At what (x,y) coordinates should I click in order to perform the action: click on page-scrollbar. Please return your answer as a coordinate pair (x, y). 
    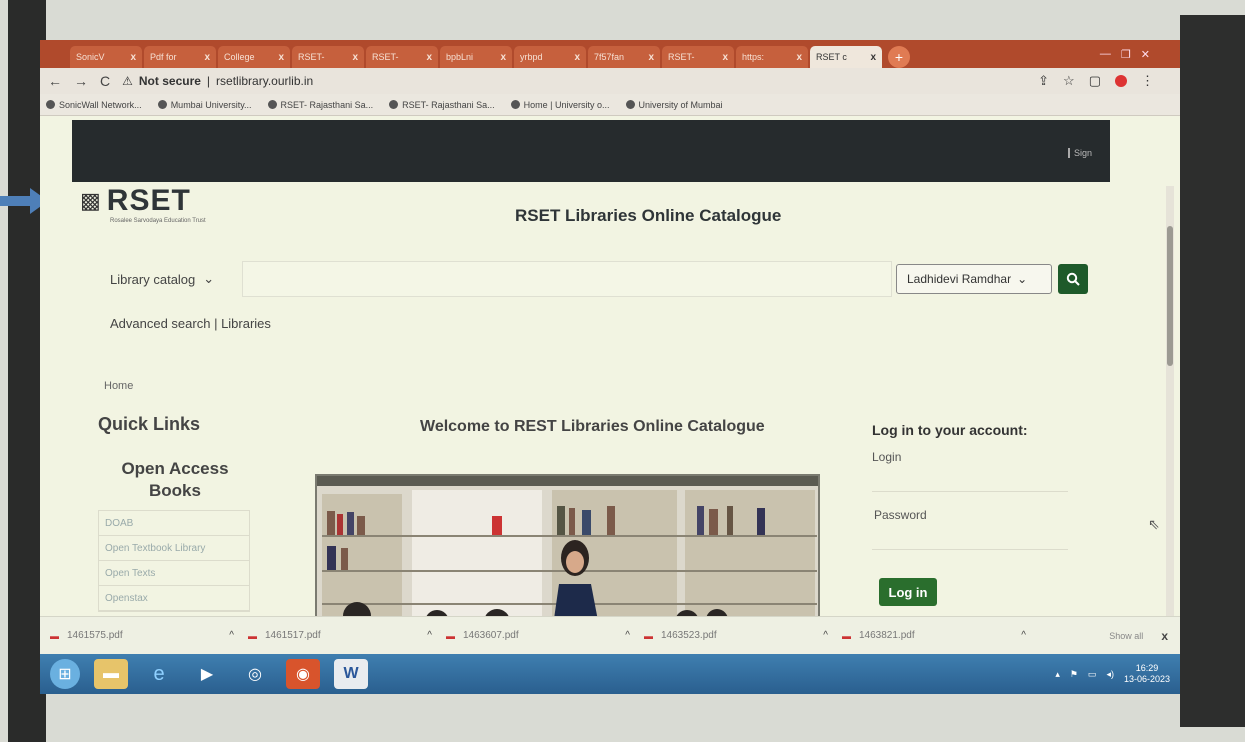
    Looking at the image, I should click on (1170, 401).